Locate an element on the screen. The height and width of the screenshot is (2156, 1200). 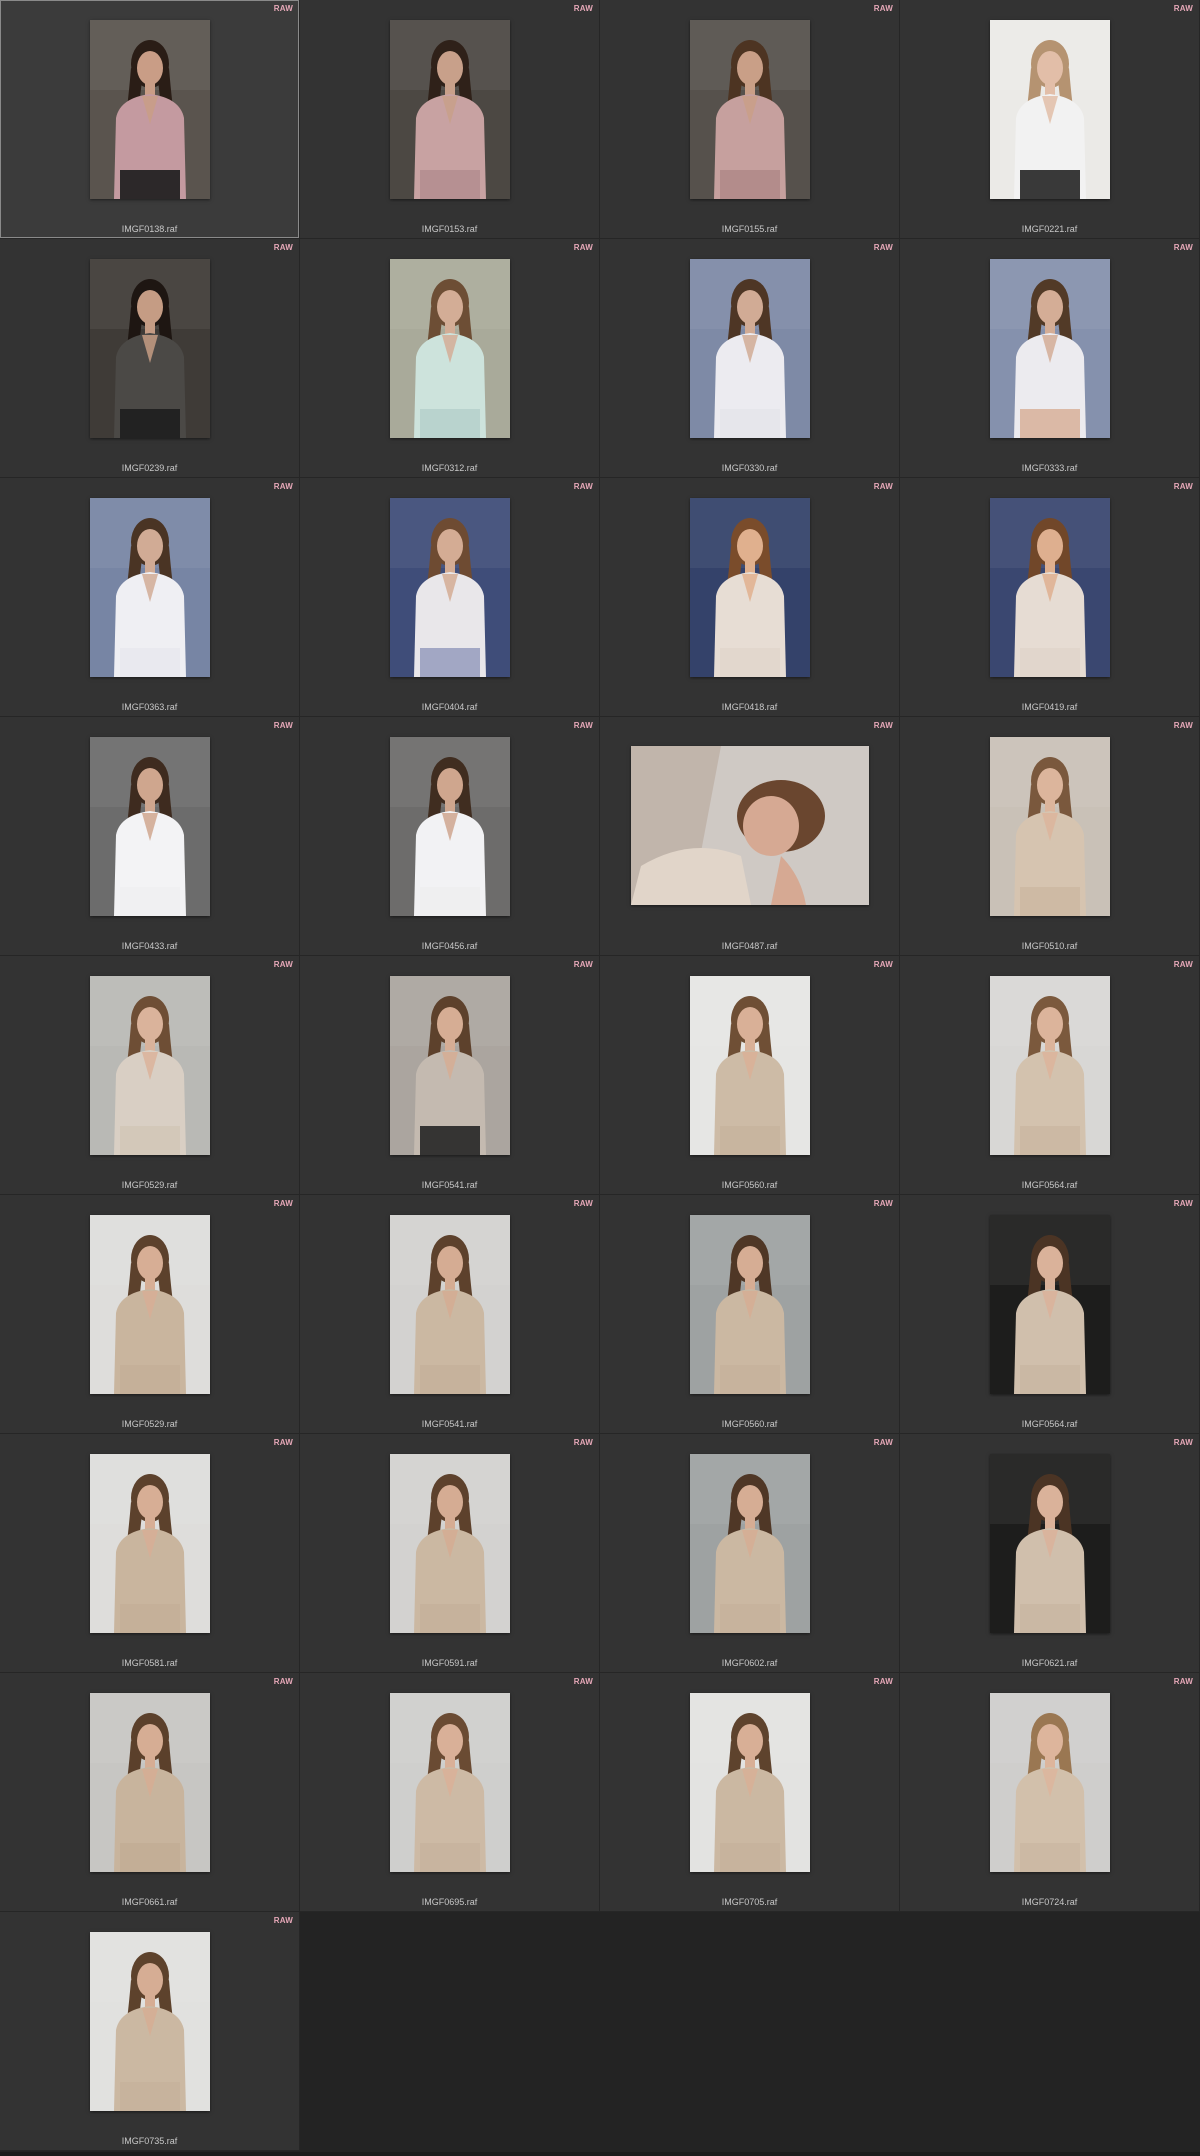
thumbnail-cell: RAW IMGF0333.raf is located at coordinates (1050, 358).